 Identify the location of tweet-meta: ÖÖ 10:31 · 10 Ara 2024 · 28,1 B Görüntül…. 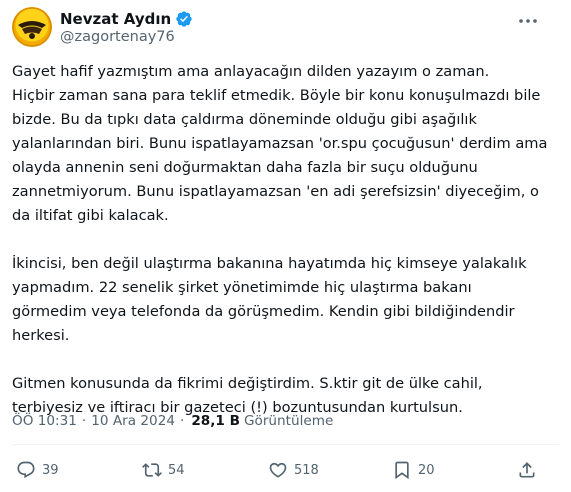
(172, 421).